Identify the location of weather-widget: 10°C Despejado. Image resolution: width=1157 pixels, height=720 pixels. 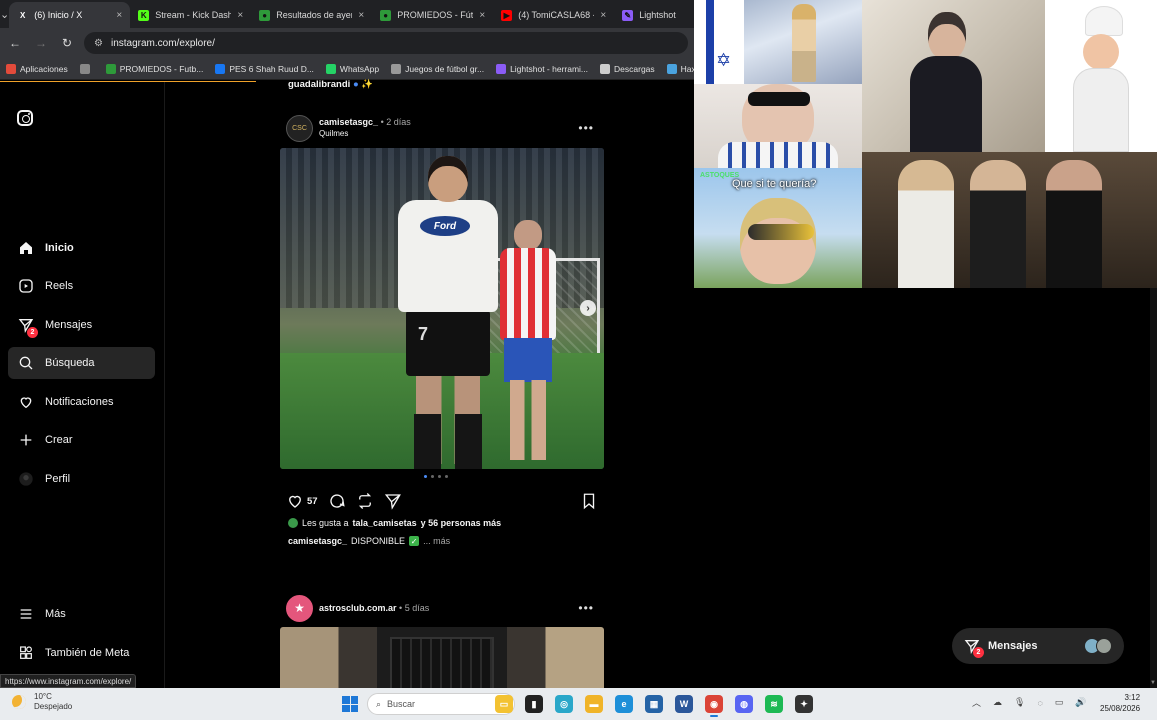
(42, 702).